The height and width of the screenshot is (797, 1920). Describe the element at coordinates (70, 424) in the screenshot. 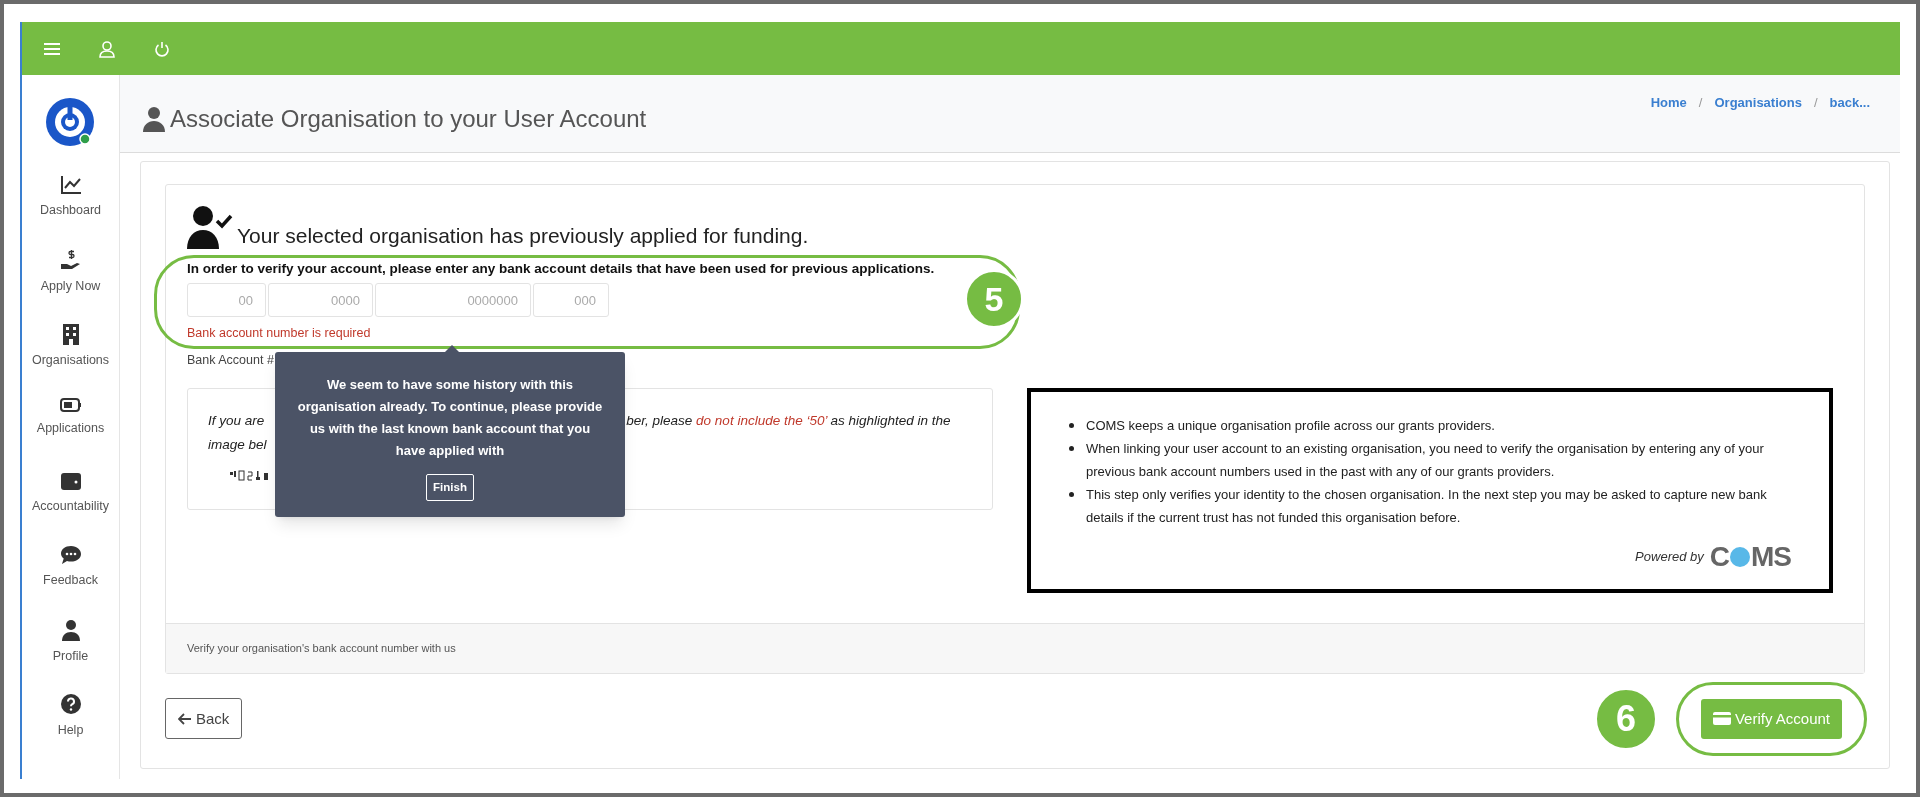

I see `sidebar-item: Applications` at that location.